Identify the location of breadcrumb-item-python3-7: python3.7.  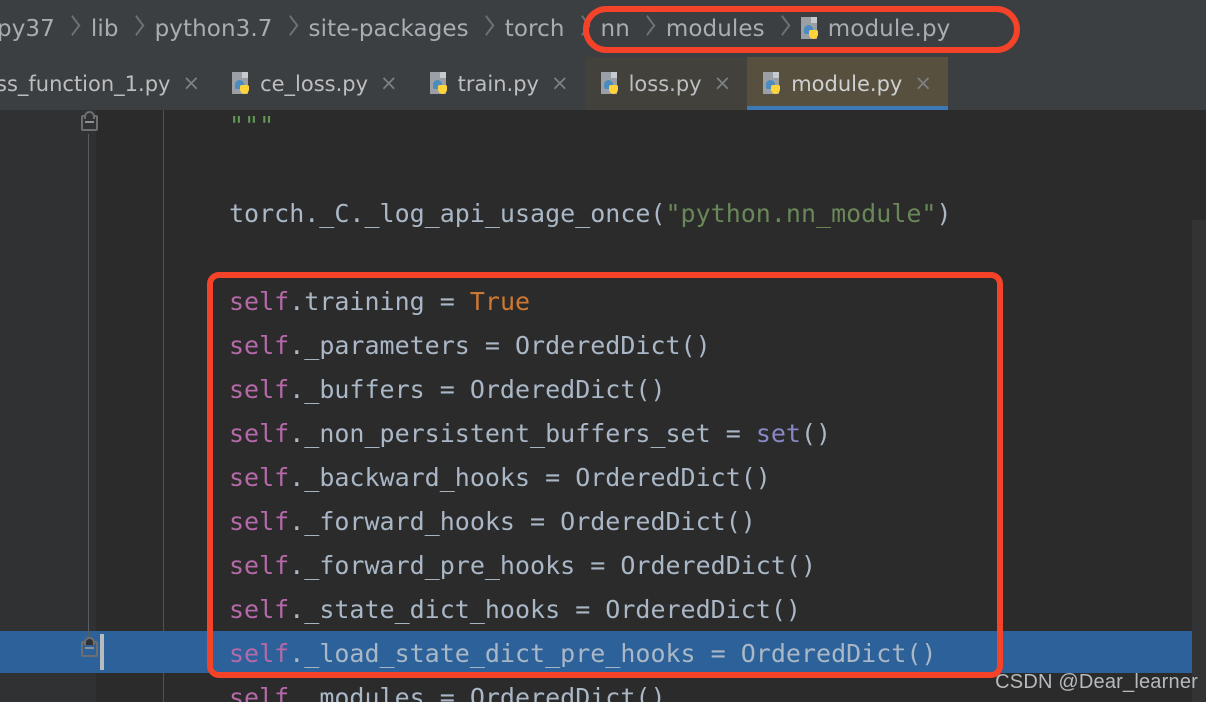
(214, 29).